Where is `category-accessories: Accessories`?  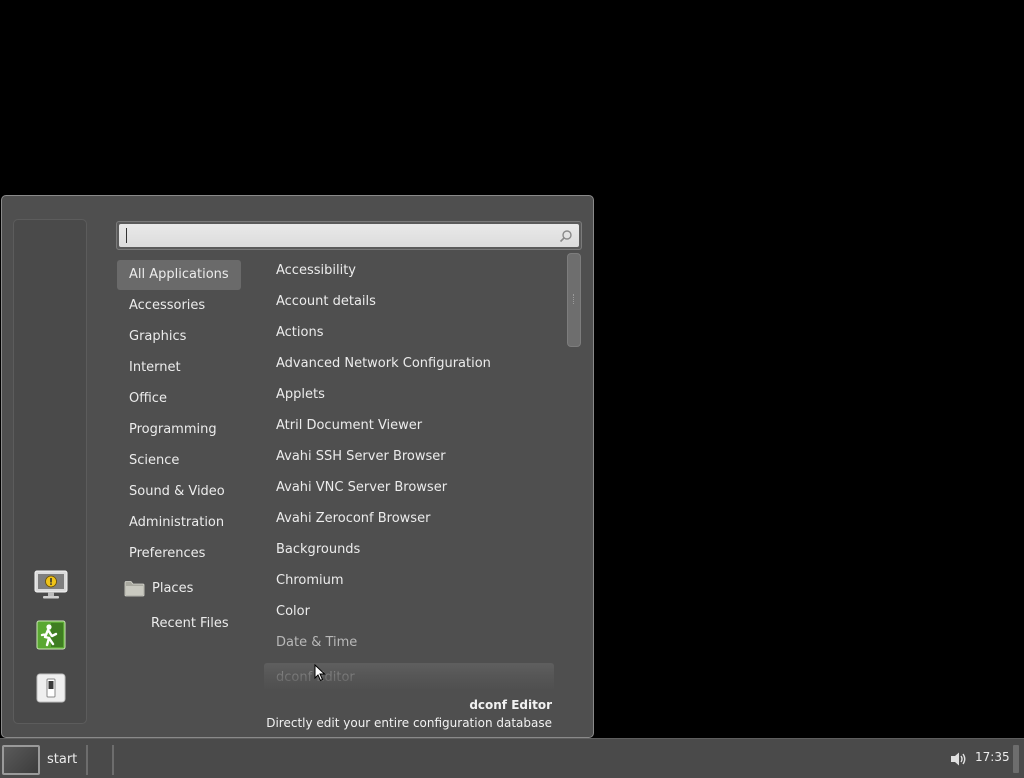 category-accessories: Accessories is located at coordinates (167, 306).